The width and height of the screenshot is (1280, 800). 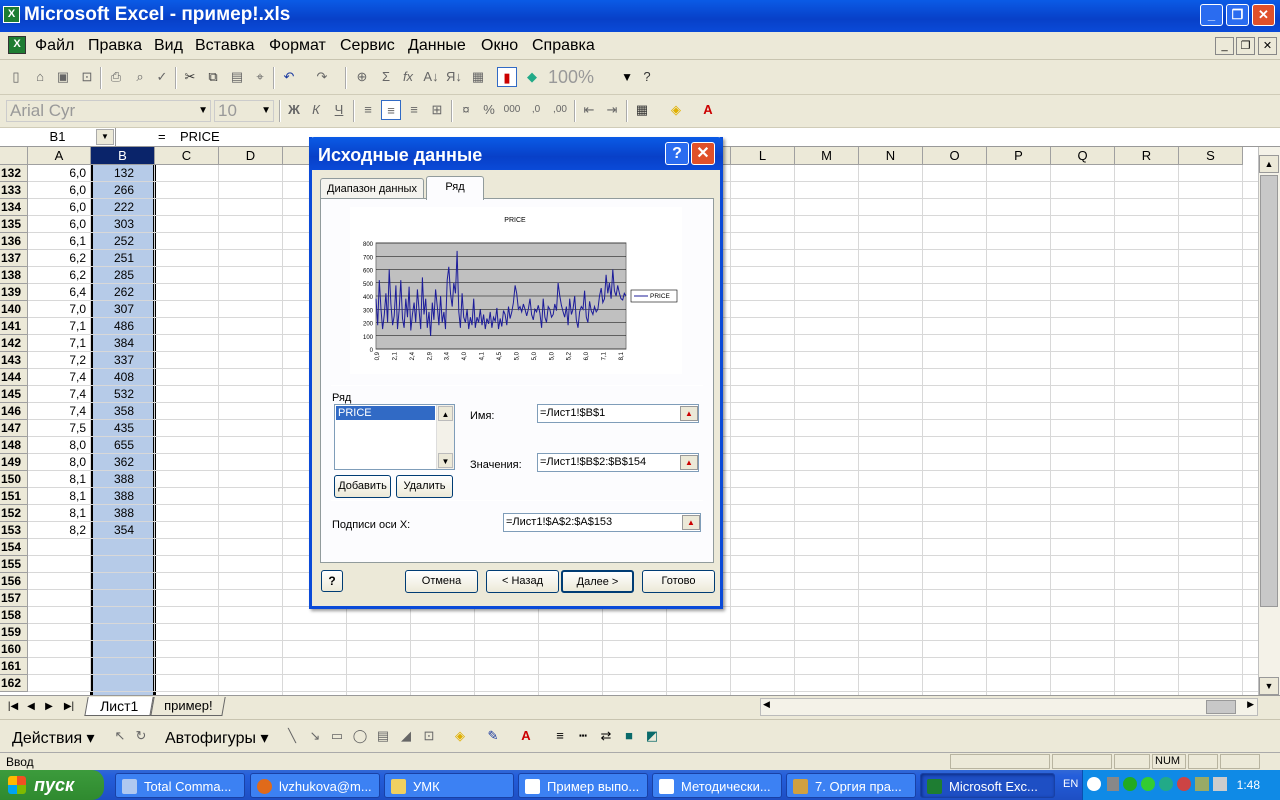 What do you see at coordinates (362, 77) in the screenshot?
I see `hyperlink-icon: ⊕` at bounding box center [362, 77].